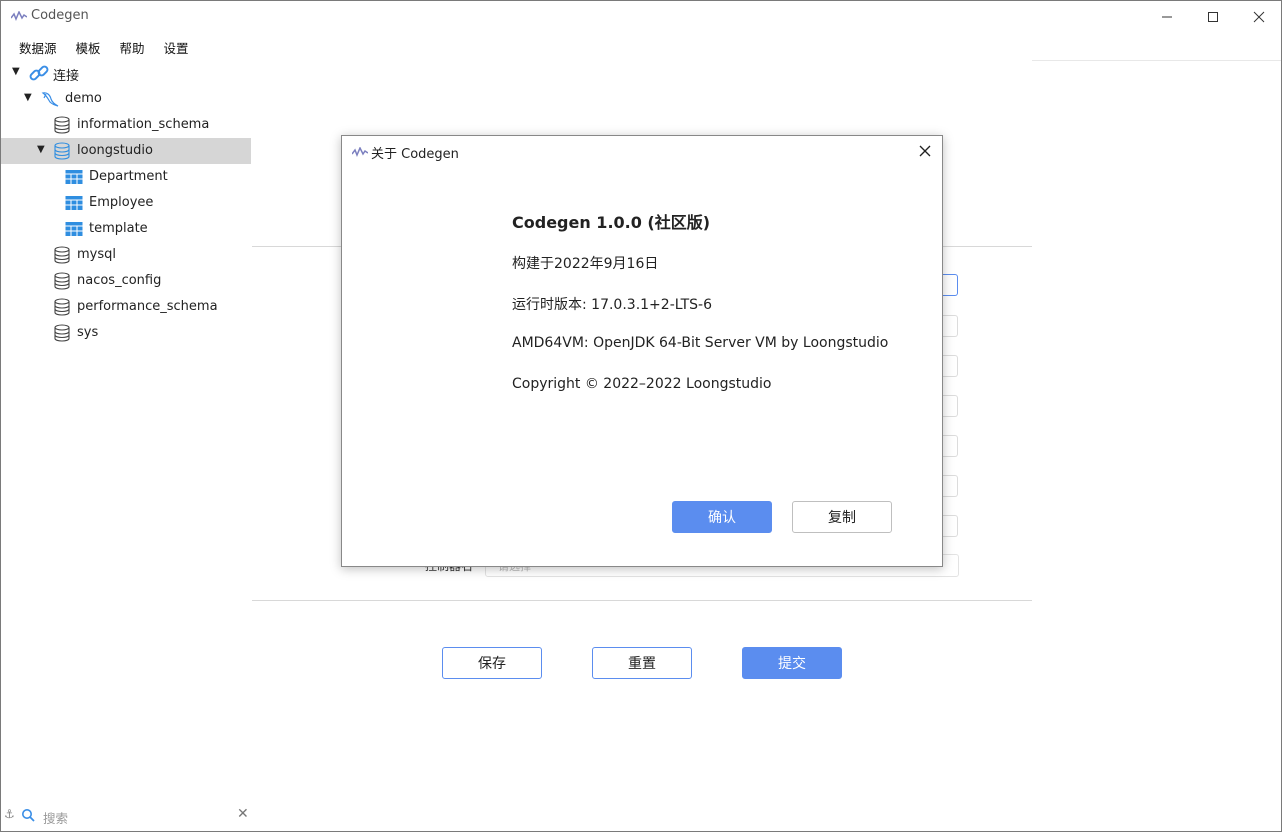 The width and height of the screenshot is (1282, 832). Describe the element at coordinates (66, 76) in the screenshot. I see `tree-label: 连接` at that location.